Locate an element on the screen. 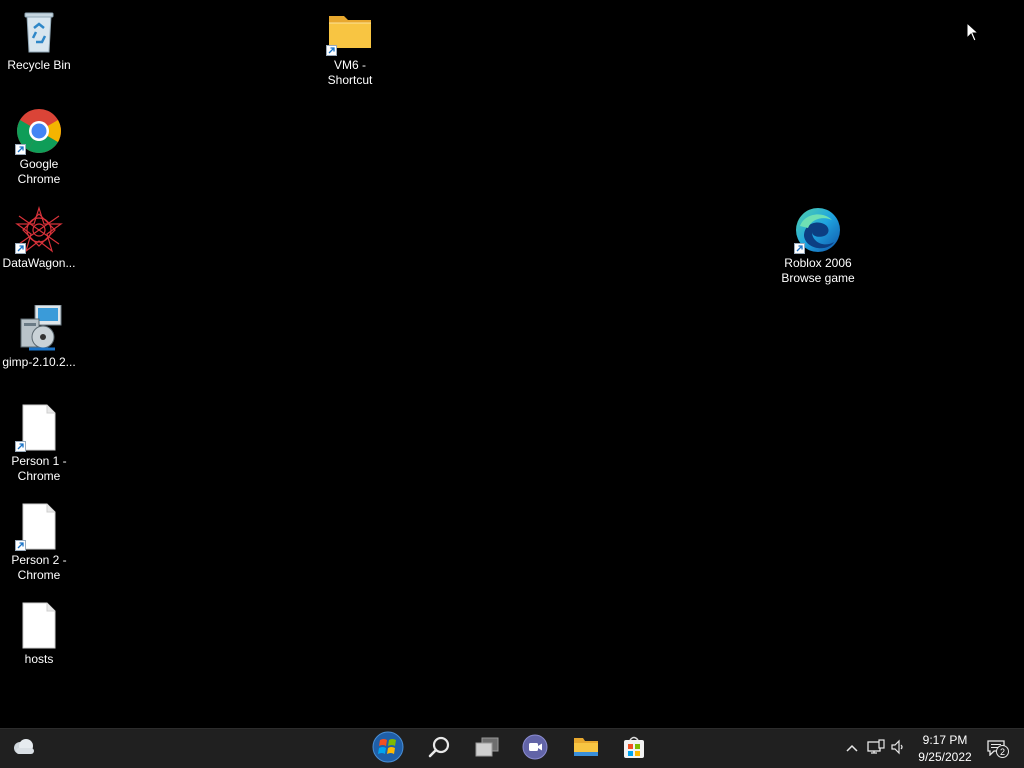 The image size is (1024, 768). show-hidden-icons-button is located at coordinates (852, 749).